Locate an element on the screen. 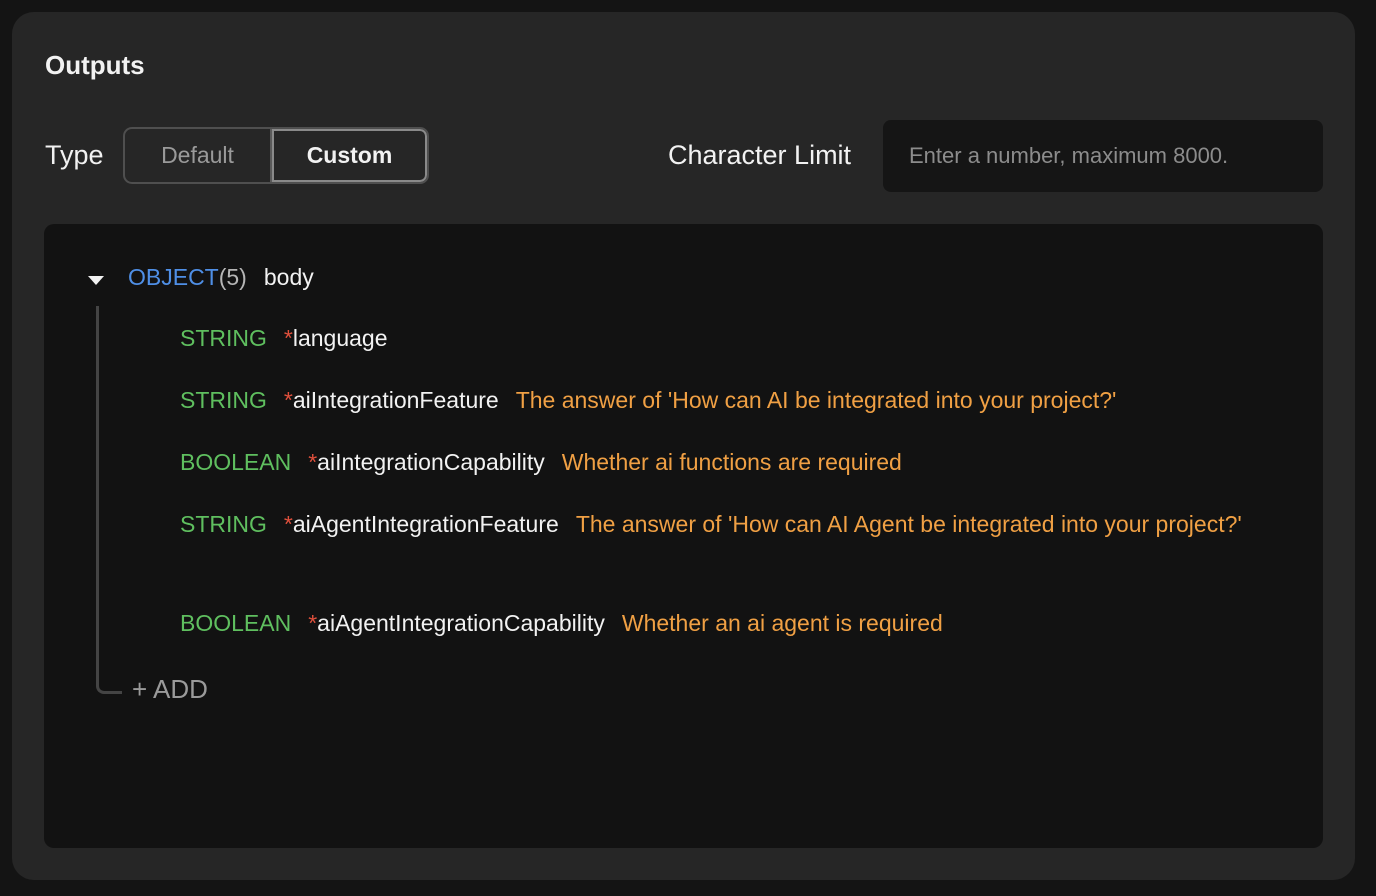 This screenshot has width=1376, height=896. type-option-default: Default is located at coordinates (198, 155).